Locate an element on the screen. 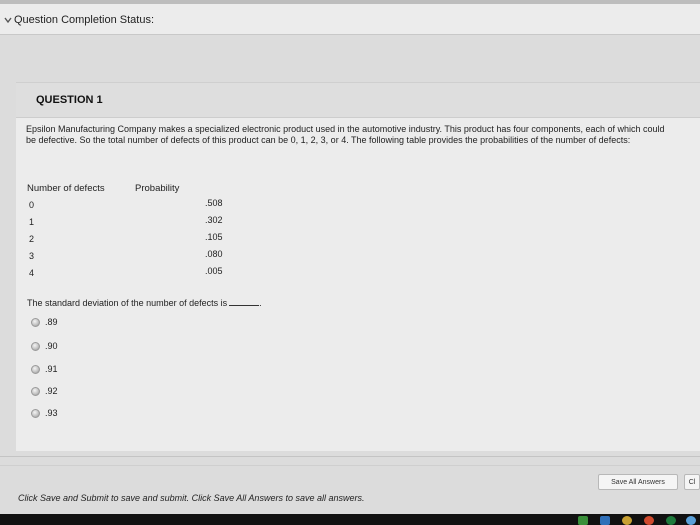 This screenshot has height=525, width=700. save-and-submit-button: Cl is located at coordinates (692, 482).